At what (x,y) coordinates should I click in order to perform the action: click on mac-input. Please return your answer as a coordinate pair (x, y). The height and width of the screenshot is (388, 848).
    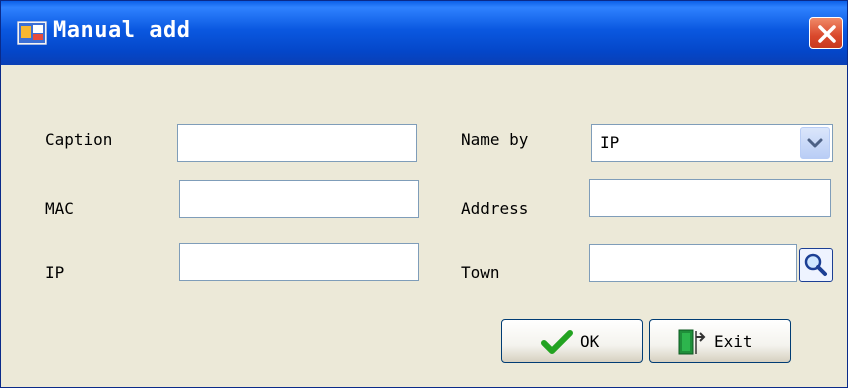
    Looking at the image, I should click on (299, 199).